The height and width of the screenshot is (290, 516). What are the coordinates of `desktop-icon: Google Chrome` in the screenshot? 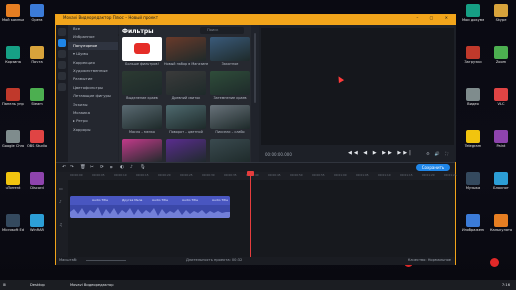 It's located at (13, 139).